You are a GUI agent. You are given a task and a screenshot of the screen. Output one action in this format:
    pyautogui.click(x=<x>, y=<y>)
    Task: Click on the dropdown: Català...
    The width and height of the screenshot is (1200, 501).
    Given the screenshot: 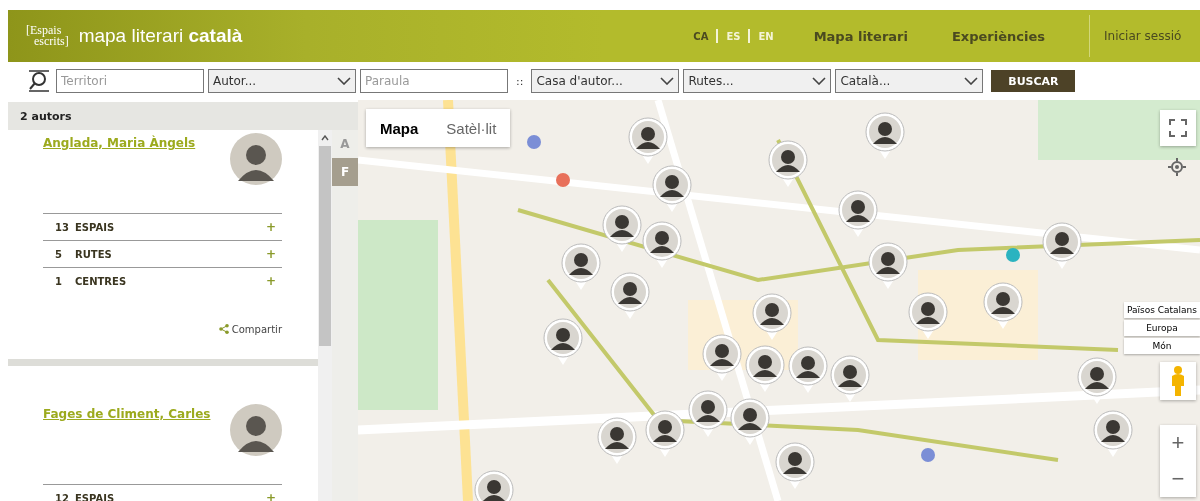 What is the action you would take?
    pyautogui.click(x=909, y=81)
    